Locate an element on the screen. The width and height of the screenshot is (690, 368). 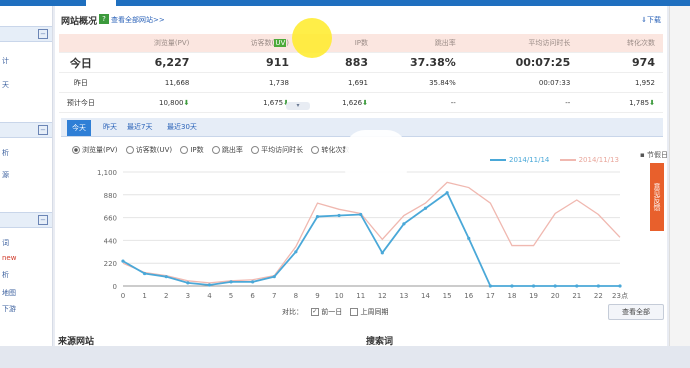
table-row: 今日 6,227 911 883 37.38% 00:07:25 974 is located at coordinates (361, 62).